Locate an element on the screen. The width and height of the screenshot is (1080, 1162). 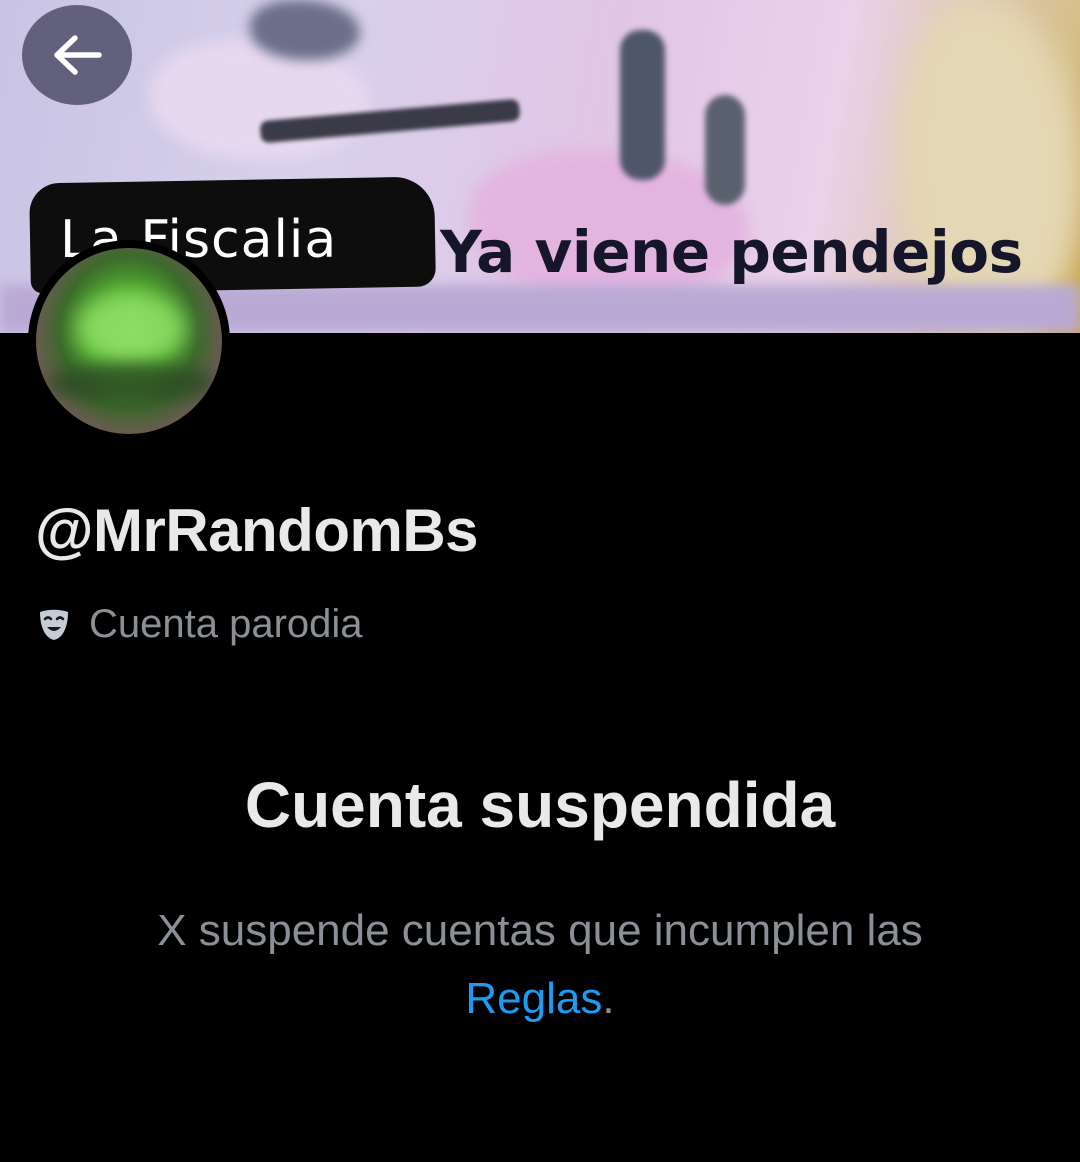
suspended-description-text: X suspende cuentas que incumplen las is located at coordinates (540, 930).